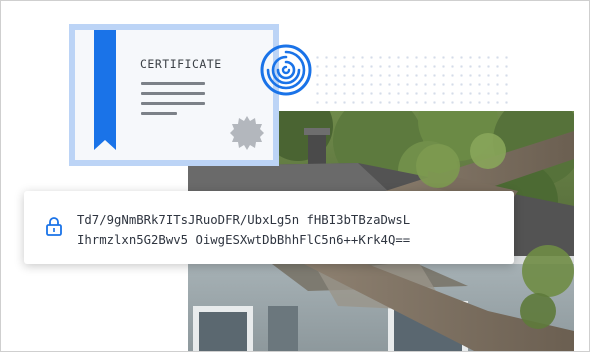 Image resolution: width=590 pixels, height=352 pixels. I want to click on certificate-title: CERTIFICATE, so click(181, 64).